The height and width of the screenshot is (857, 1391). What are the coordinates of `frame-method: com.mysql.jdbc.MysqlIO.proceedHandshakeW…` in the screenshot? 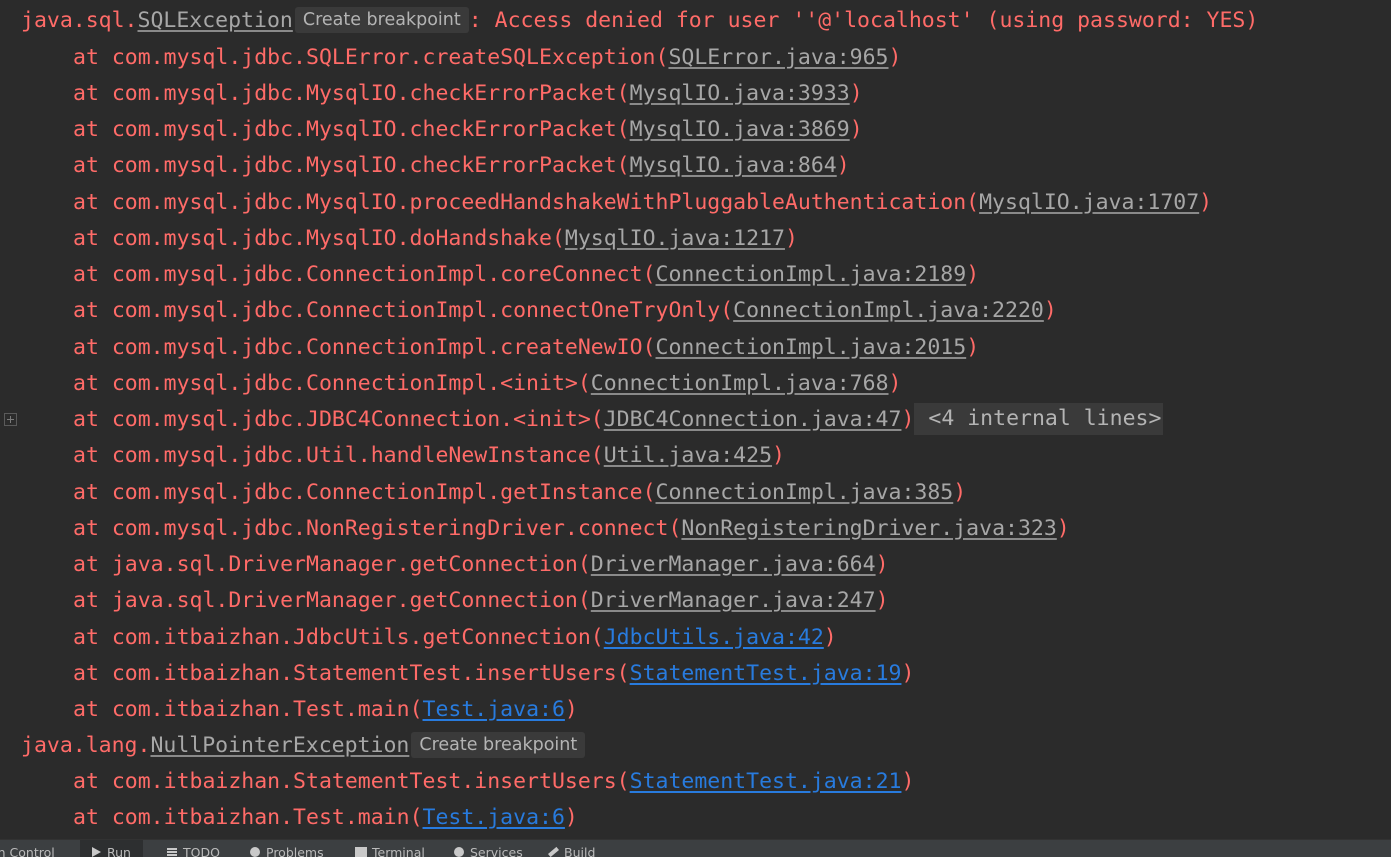 It's located at (539, 202).